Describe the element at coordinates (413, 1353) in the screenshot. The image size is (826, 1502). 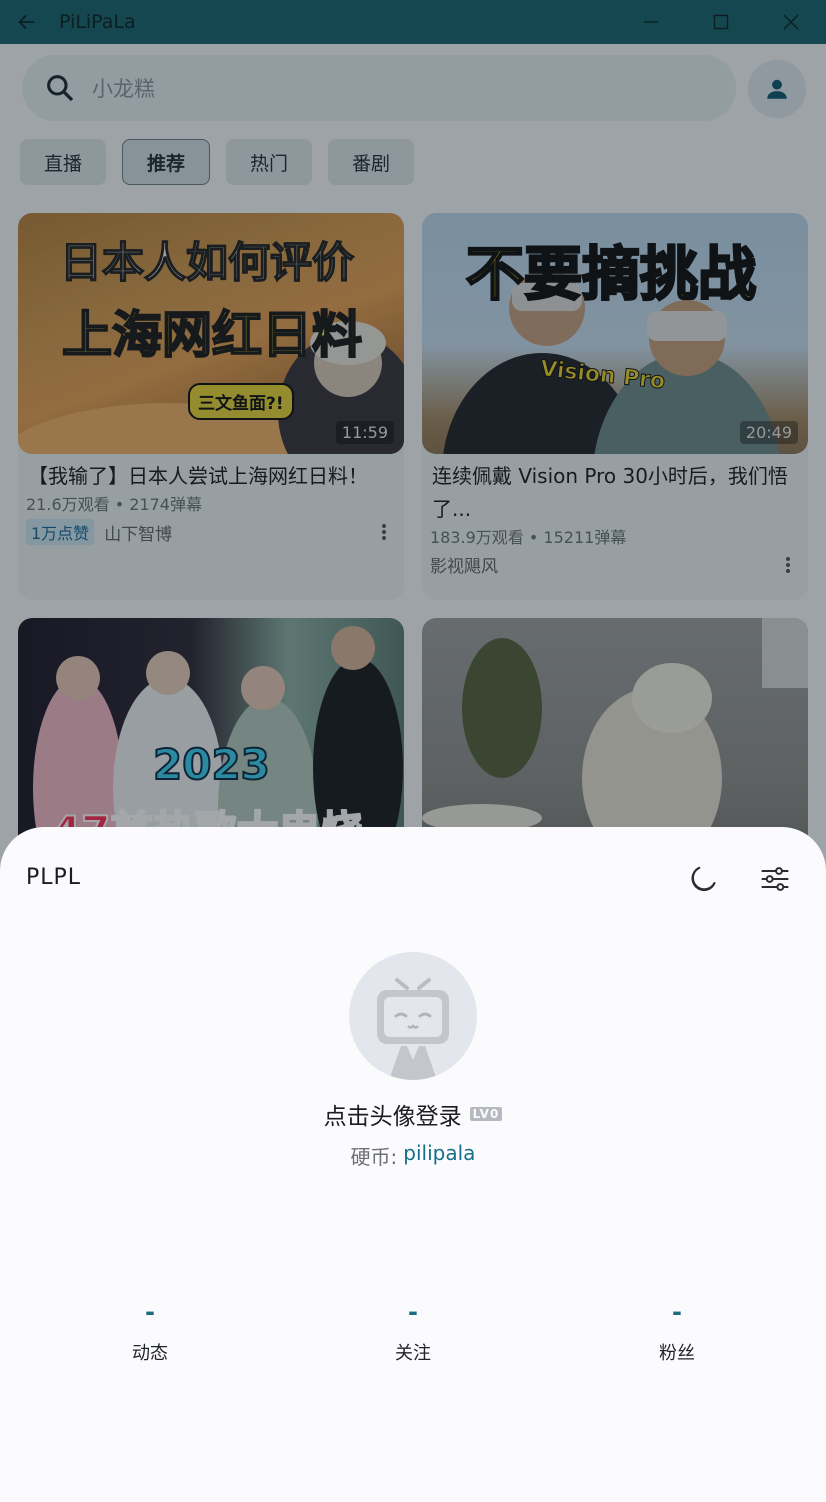
I see `stat-label: 关注` at that location.